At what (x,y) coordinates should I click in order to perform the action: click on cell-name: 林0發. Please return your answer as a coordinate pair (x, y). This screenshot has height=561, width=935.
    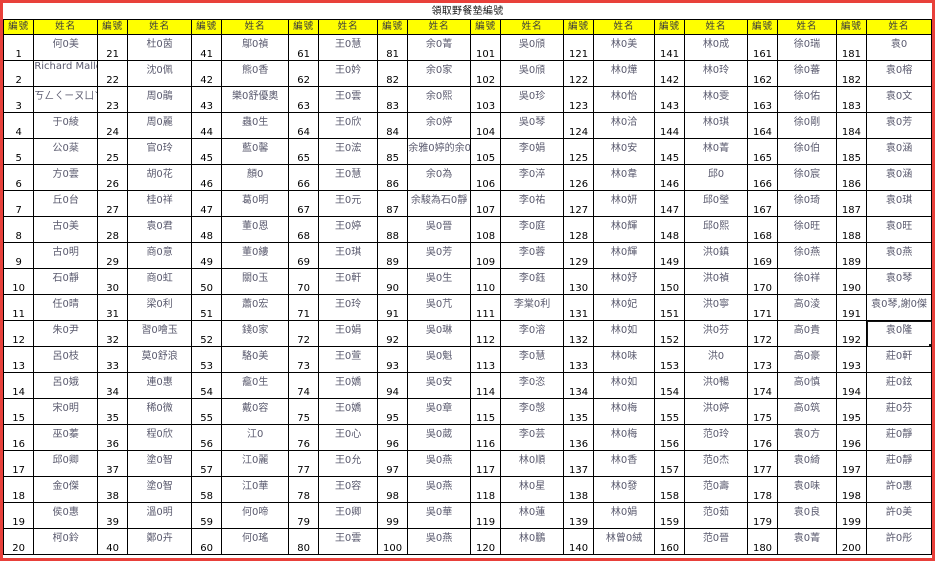
    Looking at the image, I should click on (624, 489).